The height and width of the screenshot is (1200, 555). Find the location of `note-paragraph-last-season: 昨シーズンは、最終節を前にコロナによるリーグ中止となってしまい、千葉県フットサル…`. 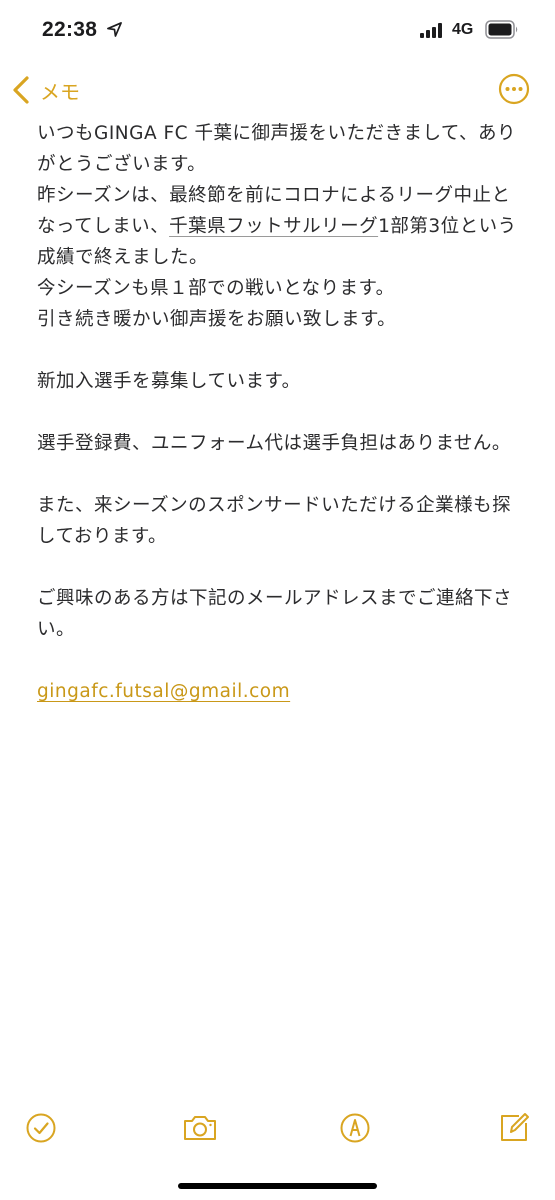

note-paragraph-last-season: 昨シーズンは、最終節を前にコロナによるリーグ中止となってしまい、千葉県フットサル… is located at coordinates (282, 226).